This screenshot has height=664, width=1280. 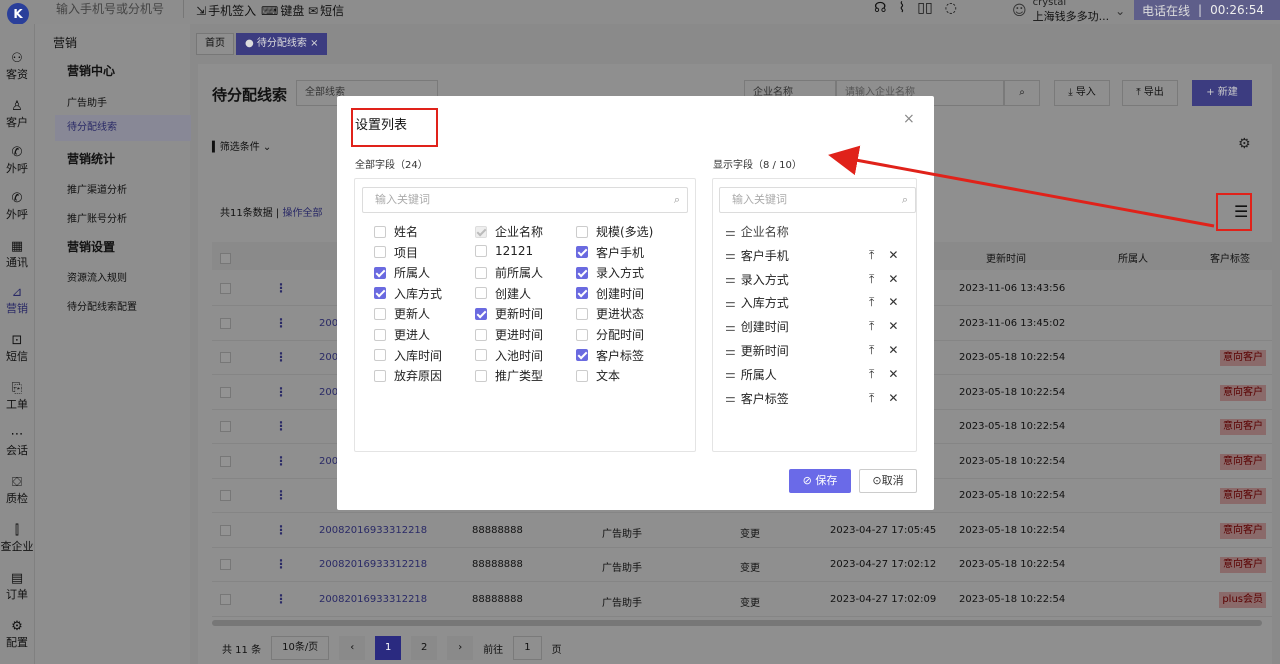 What do you see at coordinates (1021, 186) in the screenshot?
I see `annotation-arrow` at bounding box center [1021, 186].